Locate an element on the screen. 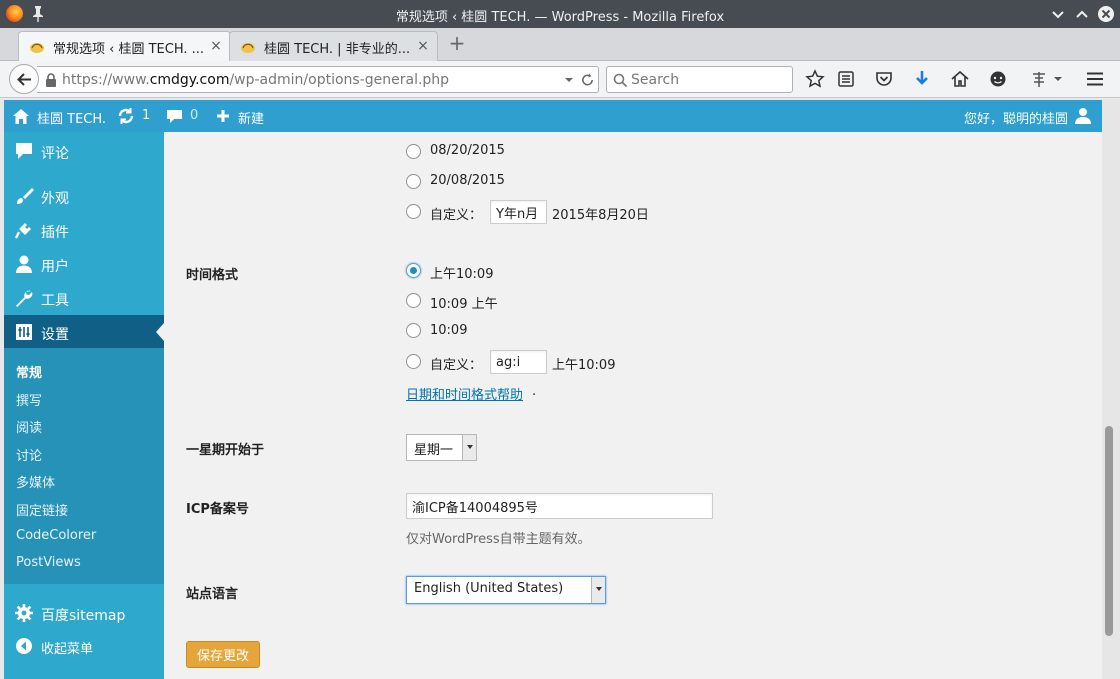  submenu-item-permalinks: 固定链接 is located at coordinates (42, 509).